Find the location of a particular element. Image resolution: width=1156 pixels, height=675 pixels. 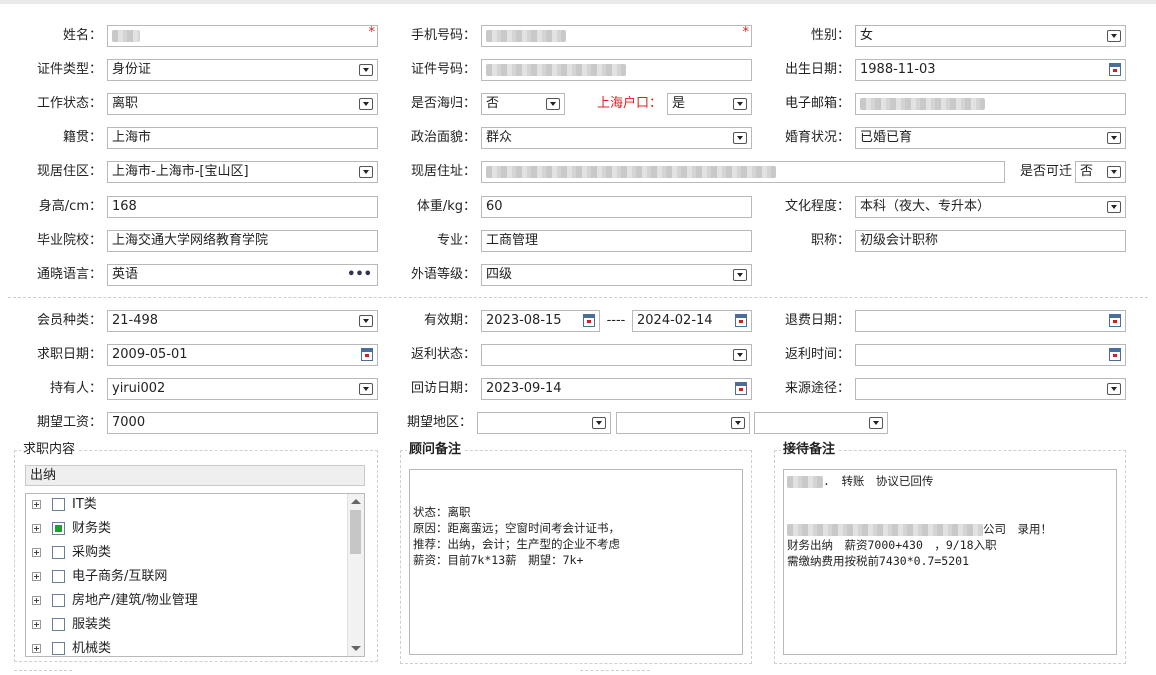

valid-from-field: 2023-08-15 is located at coordinates (540, 321).